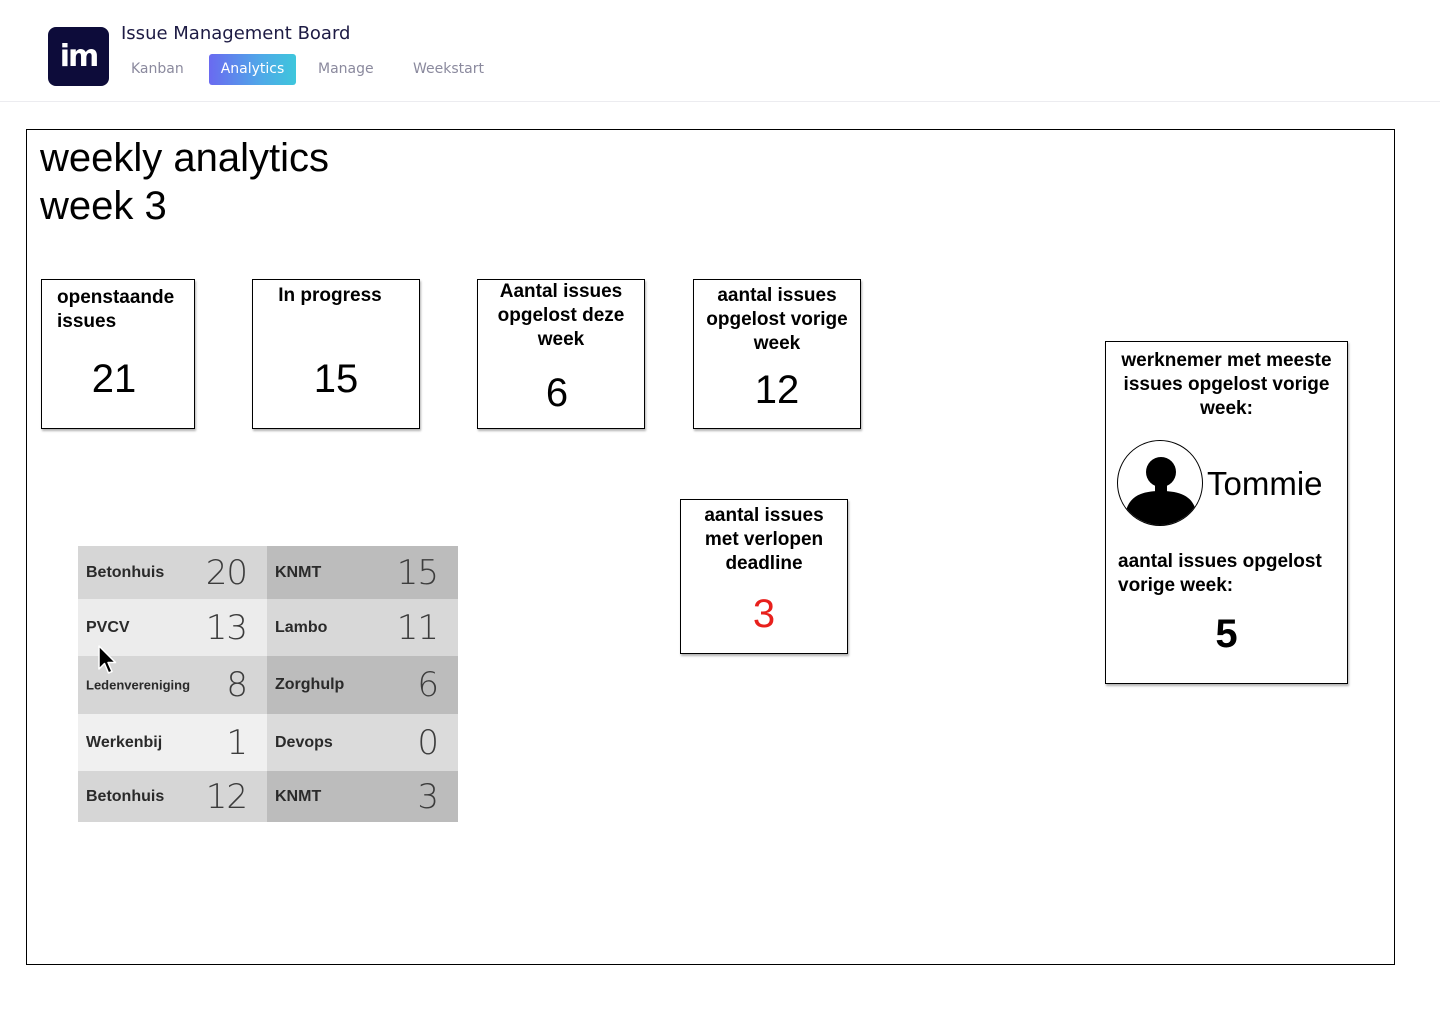  I want to click on client-name: Zorghulp, so click(310, 684).